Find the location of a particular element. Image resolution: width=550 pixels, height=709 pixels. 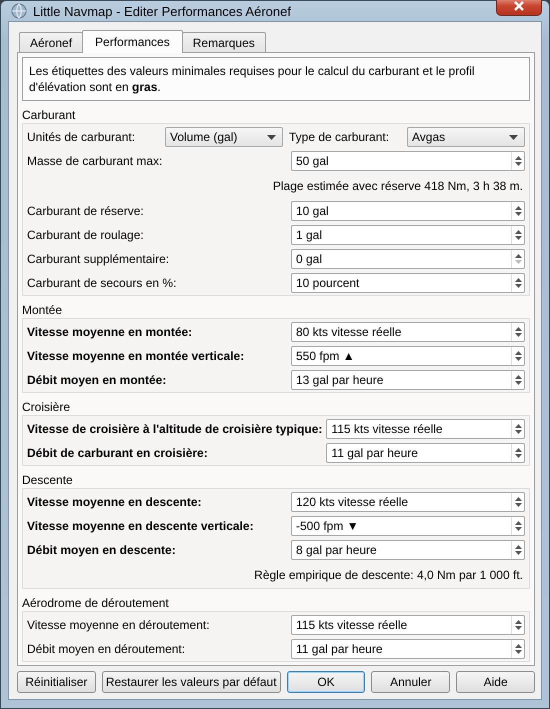

dialog-button: OK is located at coordinates (326, 682).